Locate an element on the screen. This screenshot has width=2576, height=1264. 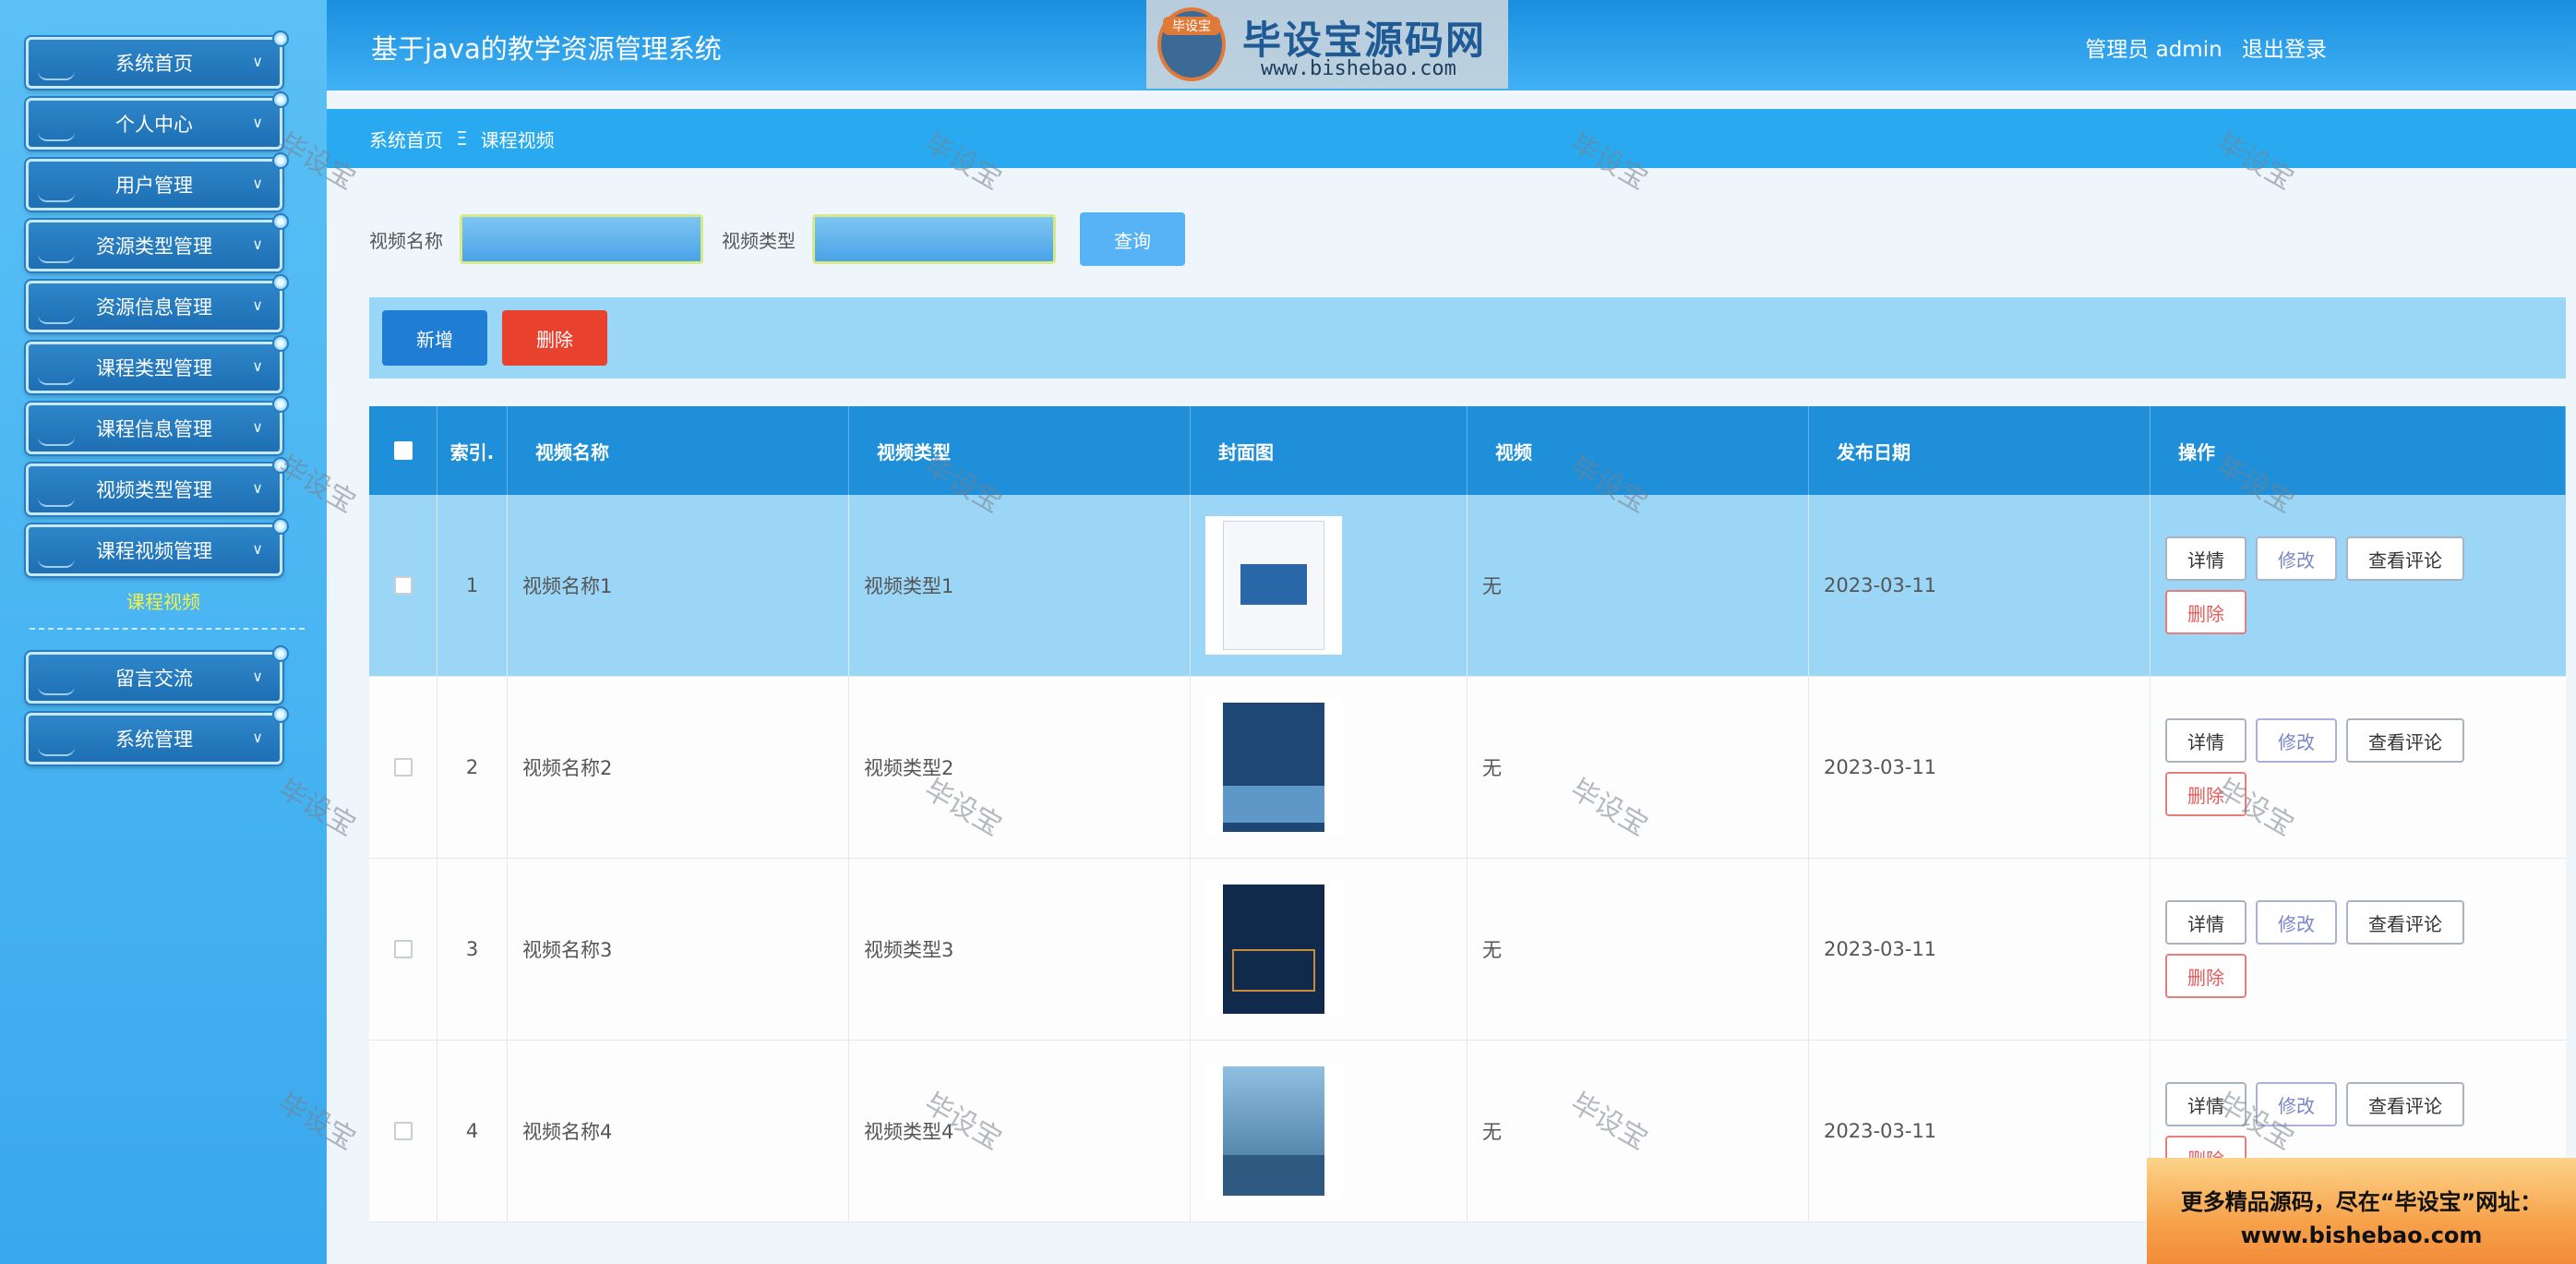
logo-url: www.bishebao.com is located at coordinates (1358, 69).